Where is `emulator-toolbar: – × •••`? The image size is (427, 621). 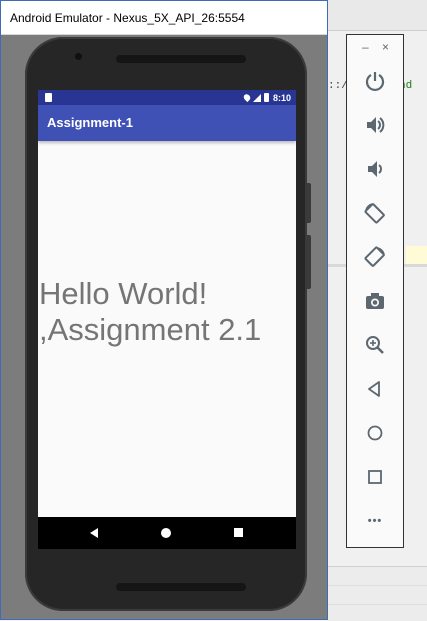
emulator-toolbar: – × ••• is located at coordinates (375, 291).